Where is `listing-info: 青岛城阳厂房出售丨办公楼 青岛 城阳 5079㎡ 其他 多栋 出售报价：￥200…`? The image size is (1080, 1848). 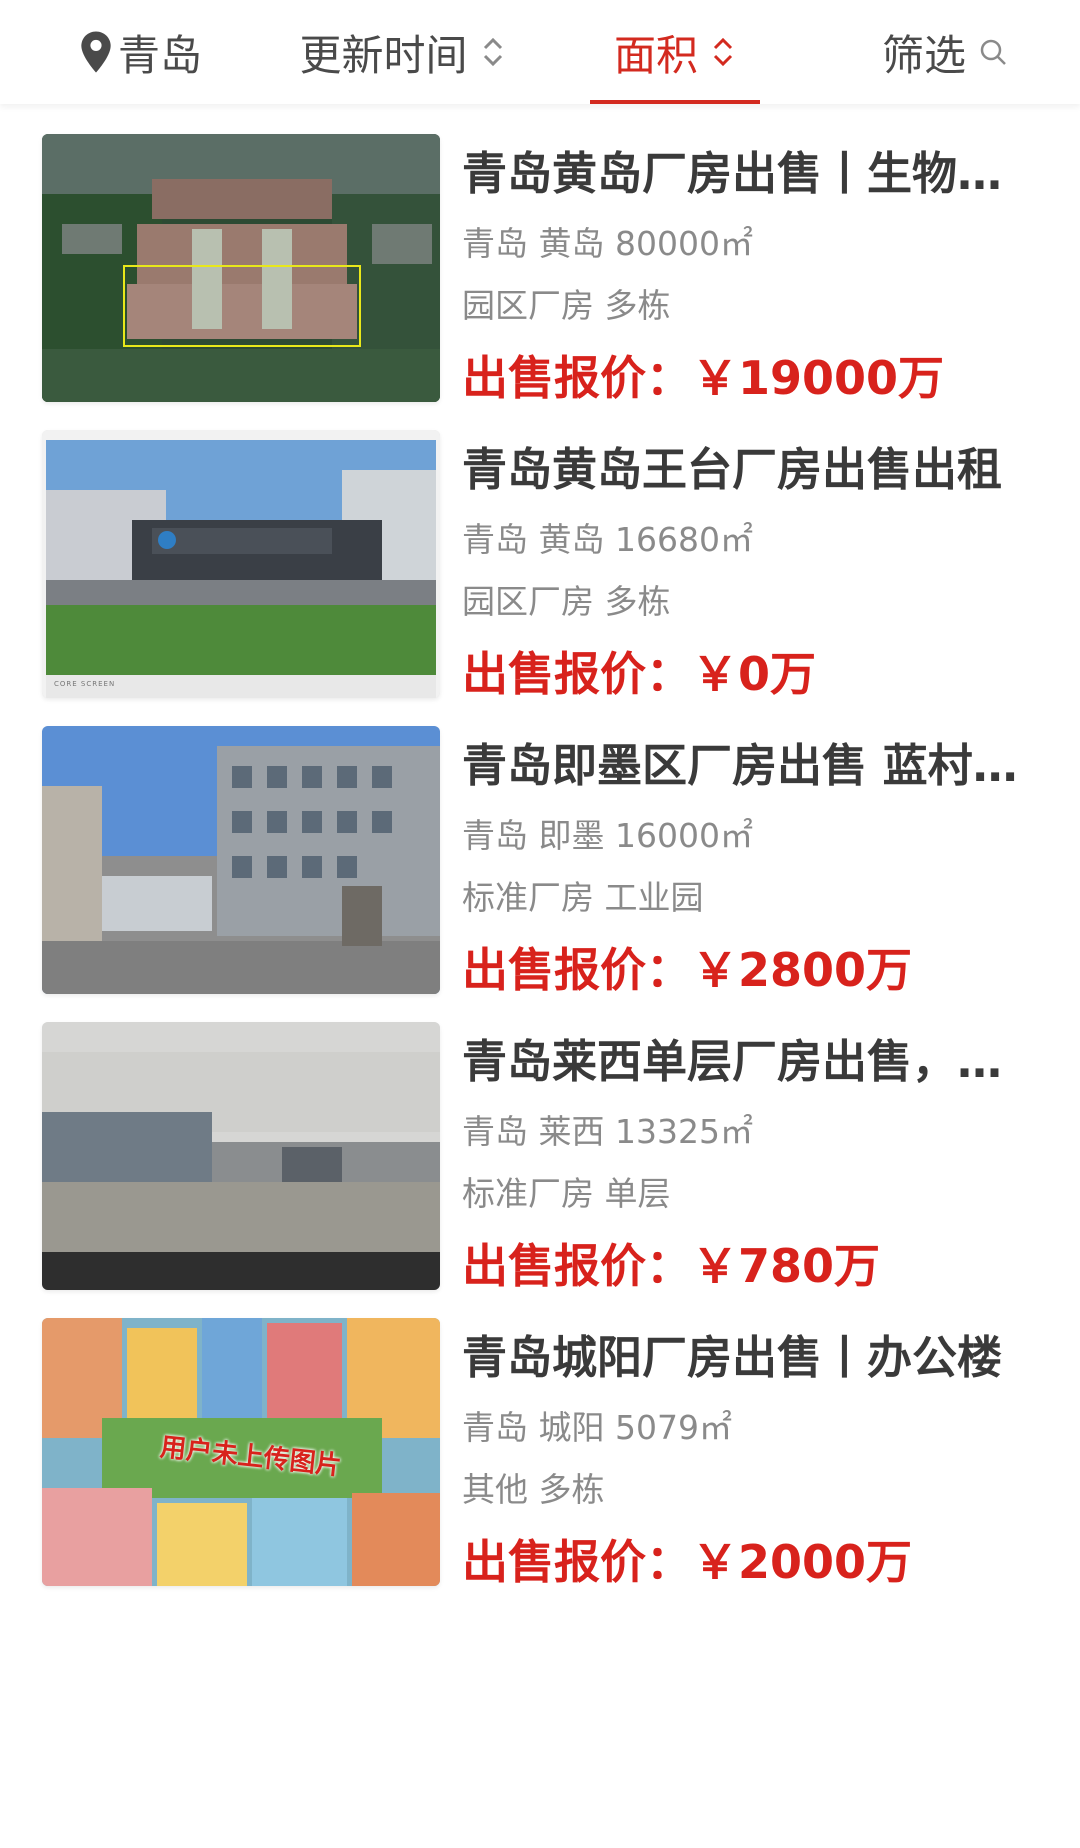
listing-info: 青岛城阳厂房出售丨办公楼 青岛 城阳 5079㎡ 其他 多栋 出售报价：￥200… is located at coordinates (752, 1455).